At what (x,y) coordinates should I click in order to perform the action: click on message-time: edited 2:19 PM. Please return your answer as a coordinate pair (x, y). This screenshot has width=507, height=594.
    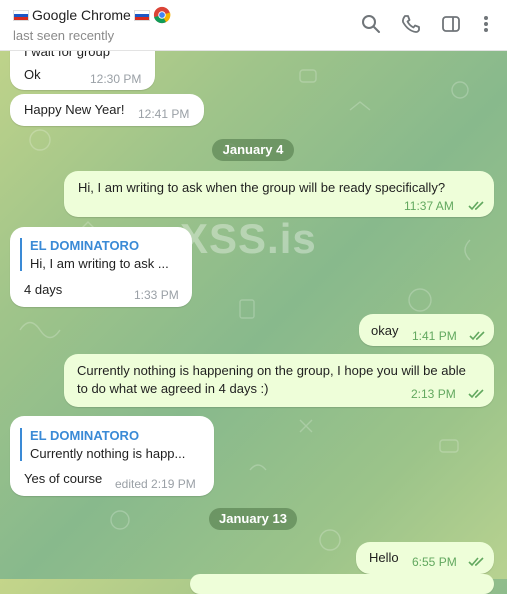
    Looking at the image, I should click on (155, 484).